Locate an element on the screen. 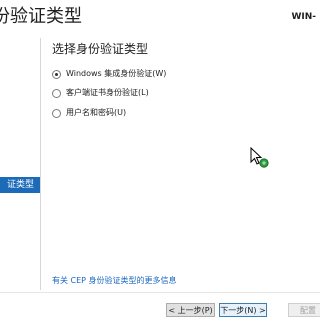 Image resolution: width=320 pixels, height=321 pixels. page-title: 份验证类型 is located at coordinates (41, 16).